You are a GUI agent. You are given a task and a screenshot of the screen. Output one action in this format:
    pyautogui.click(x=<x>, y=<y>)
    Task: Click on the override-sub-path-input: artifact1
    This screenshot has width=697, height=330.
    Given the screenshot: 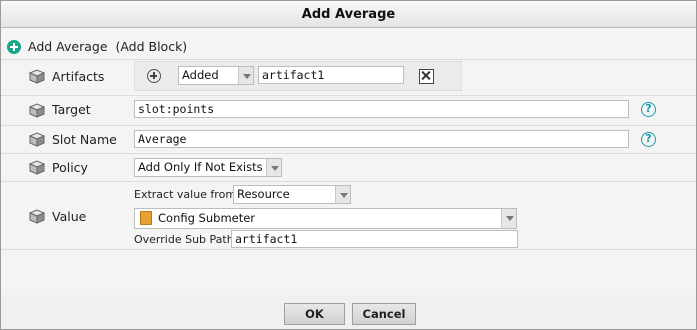 What is the action you would take?
    pyautogui.click(x=374, y=239)
    